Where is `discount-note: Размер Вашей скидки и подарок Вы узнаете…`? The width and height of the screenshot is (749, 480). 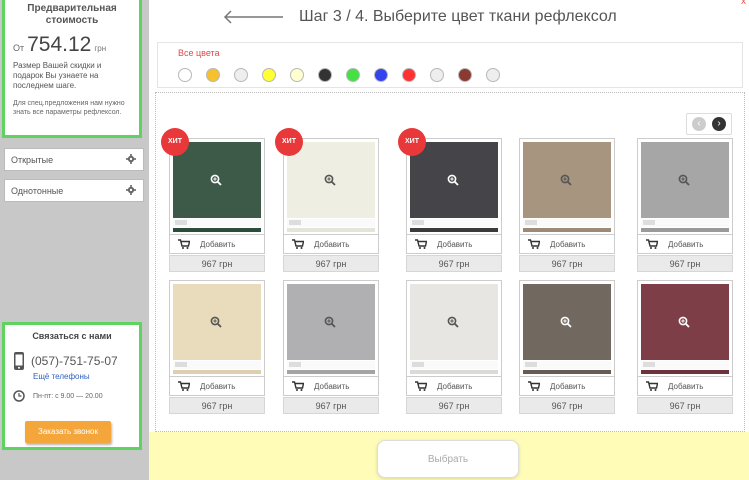 discount-note: Размер Вашей скидки и подарок Вы узнаете… is located at coordinates (57, 75).